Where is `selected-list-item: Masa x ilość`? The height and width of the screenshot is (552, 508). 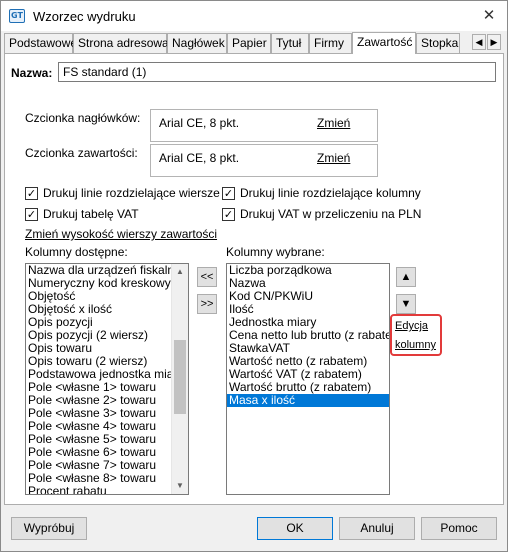 selected-list-item: Masa x ilość is located at coordinates (308, 400).